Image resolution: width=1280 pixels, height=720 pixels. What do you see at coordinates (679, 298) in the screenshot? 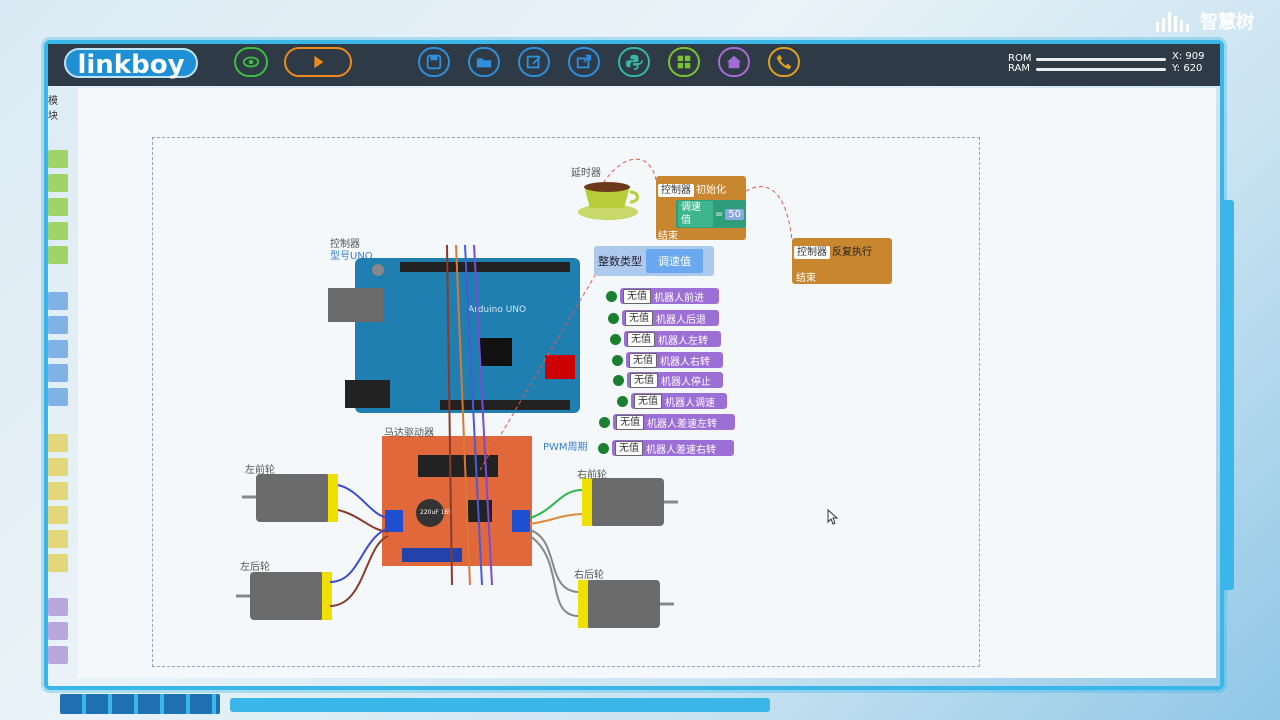
I see `function-name: 机器人前进` at bounding box center [679, 298].